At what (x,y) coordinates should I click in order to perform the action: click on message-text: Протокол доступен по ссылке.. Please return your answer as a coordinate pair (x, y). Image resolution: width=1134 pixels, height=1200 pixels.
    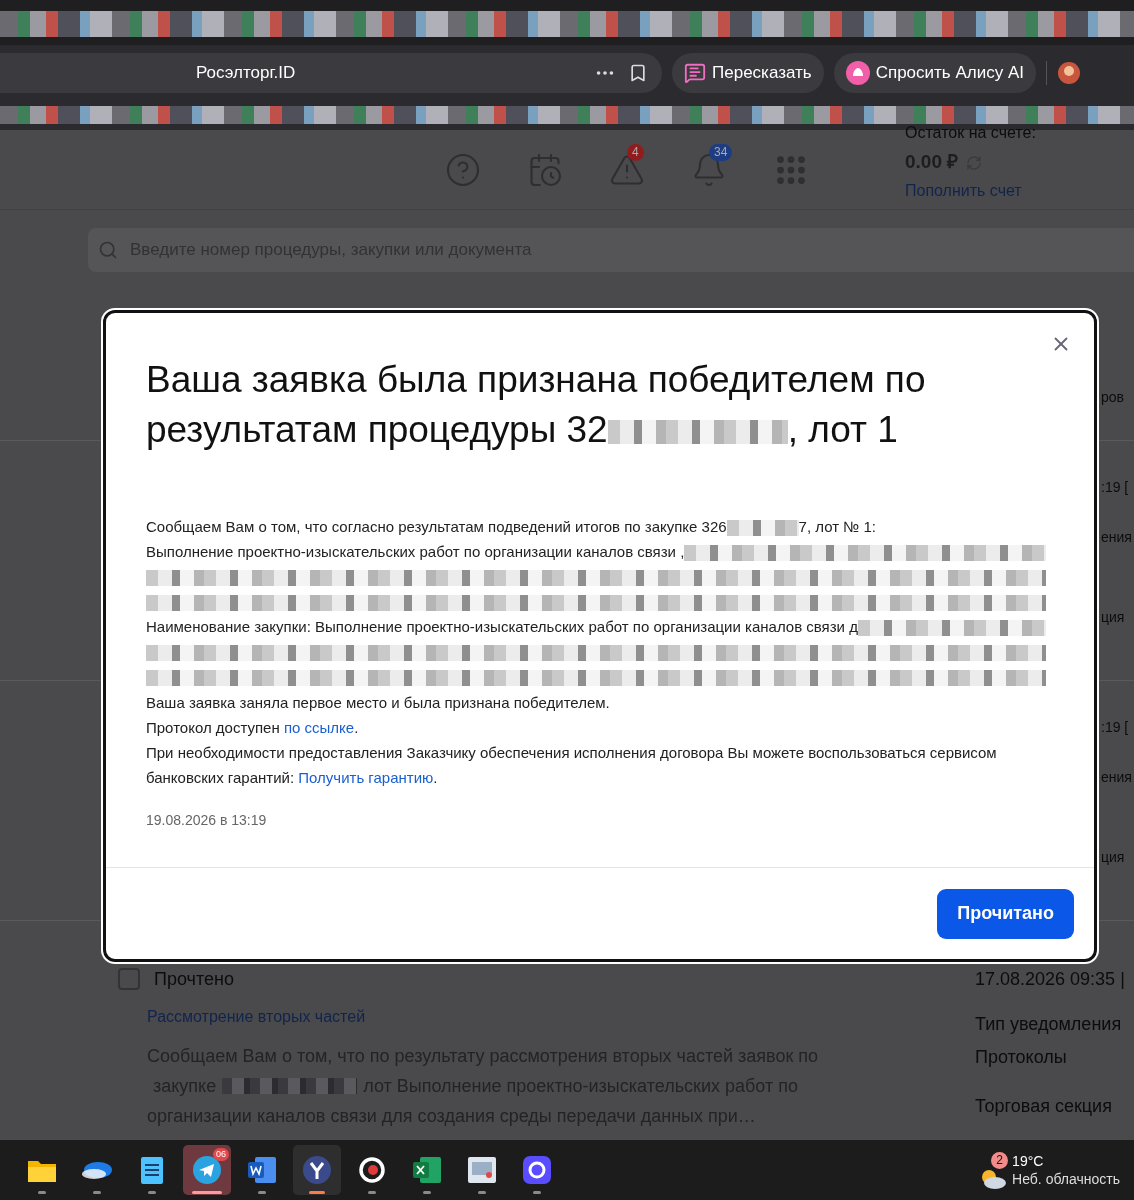
    Looking at the image, I should click on (253, 728).